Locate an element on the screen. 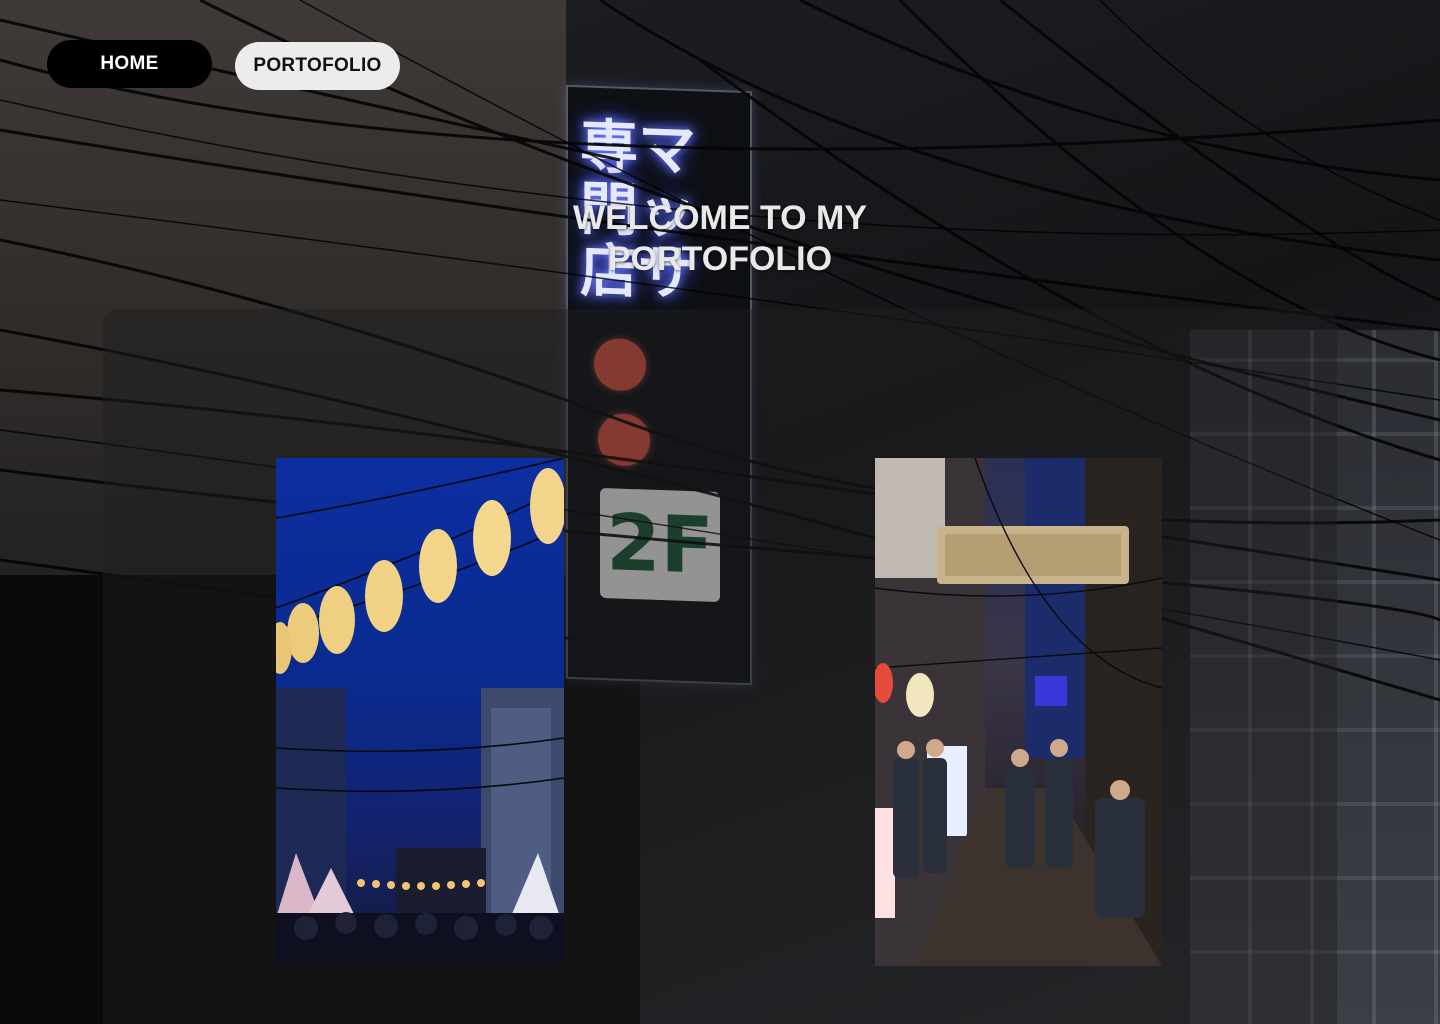 This screenshot has width=1440, height=1024. nav-home-button: HOME is located at coordinates (129, 64).